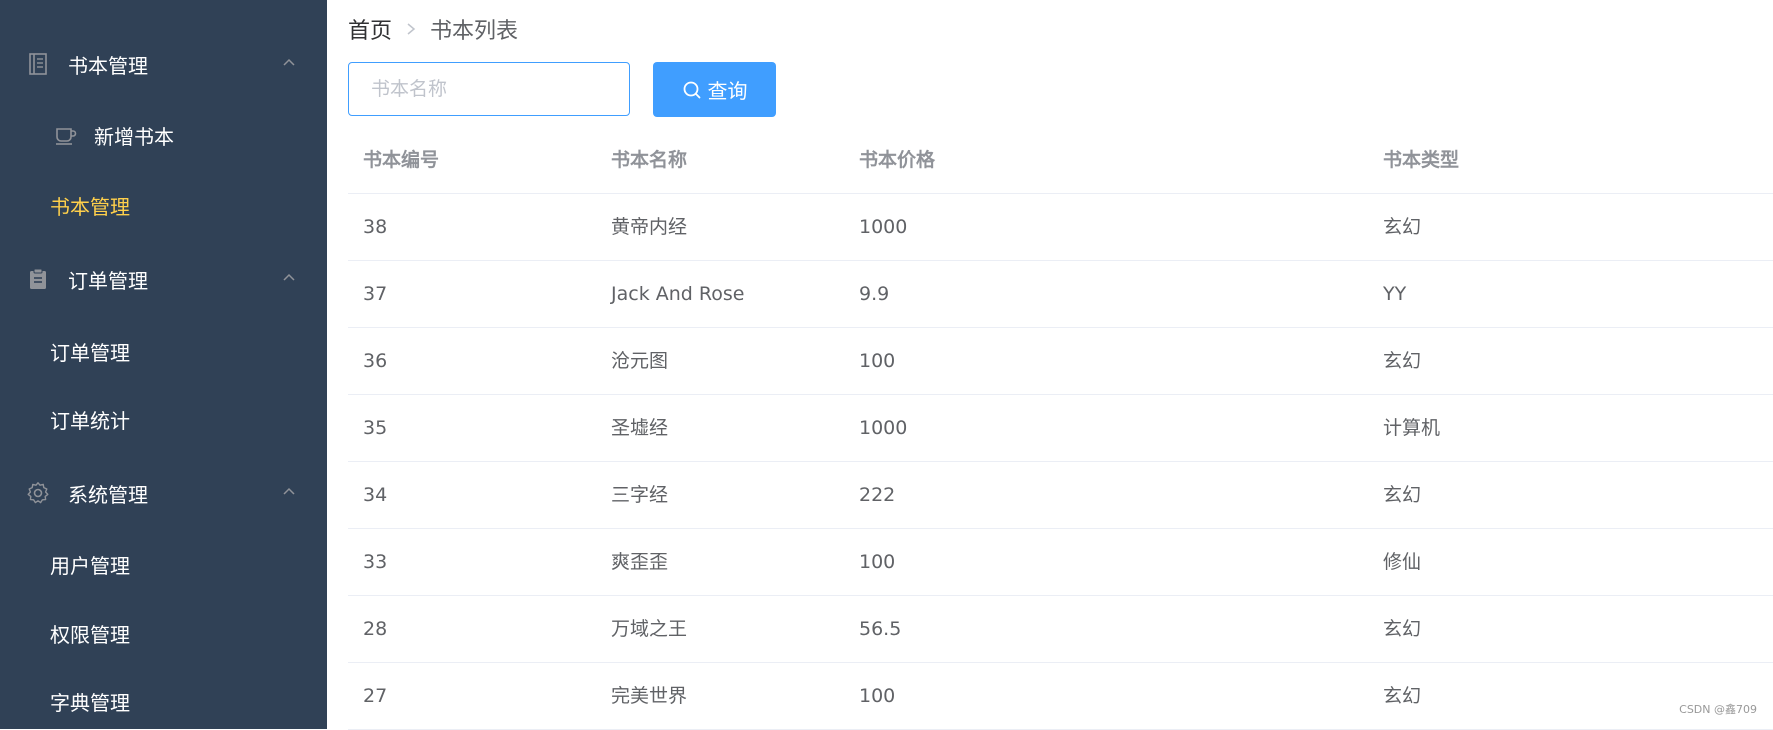 The image size is (1773, 730). I want to click on table-row: 28 万域之王 56.5 玄幻, so click(1060, 629).